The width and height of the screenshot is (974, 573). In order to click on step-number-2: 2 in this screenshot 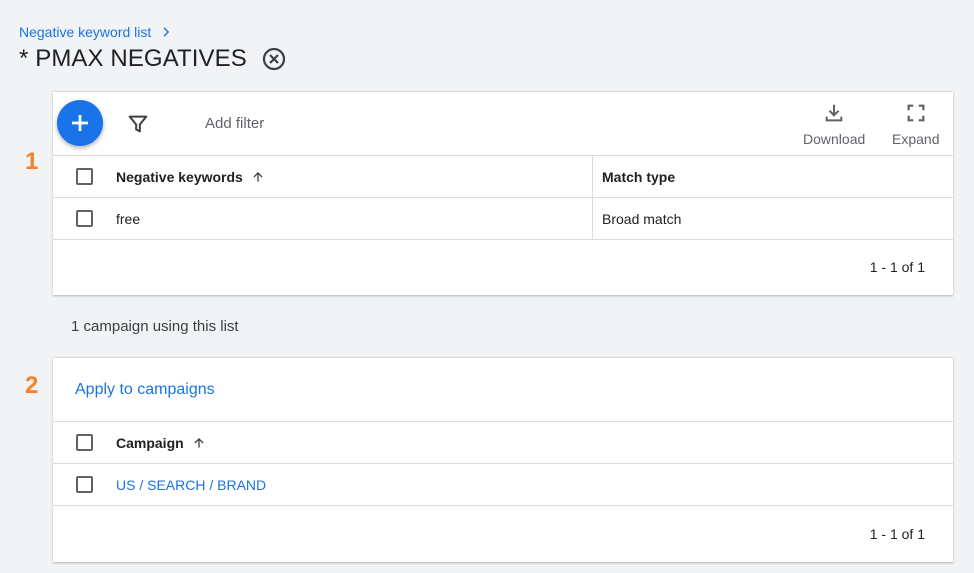, I will do `click(32, 385)`.